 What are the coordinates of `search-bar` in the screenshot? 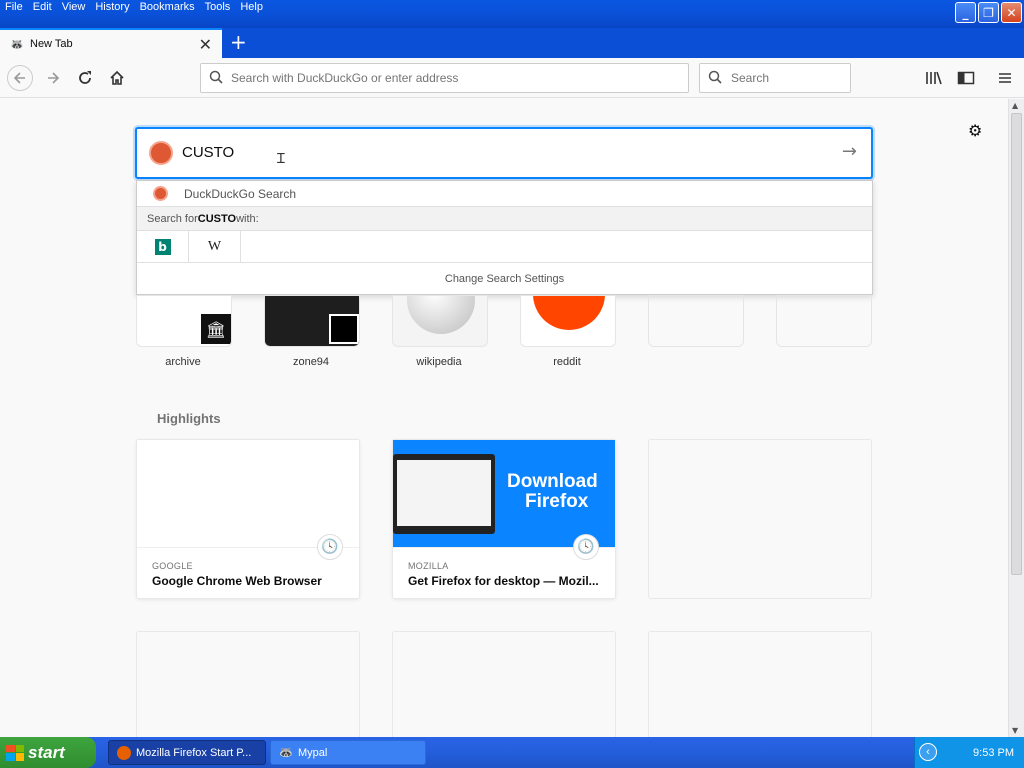 It's located at (775, 78).